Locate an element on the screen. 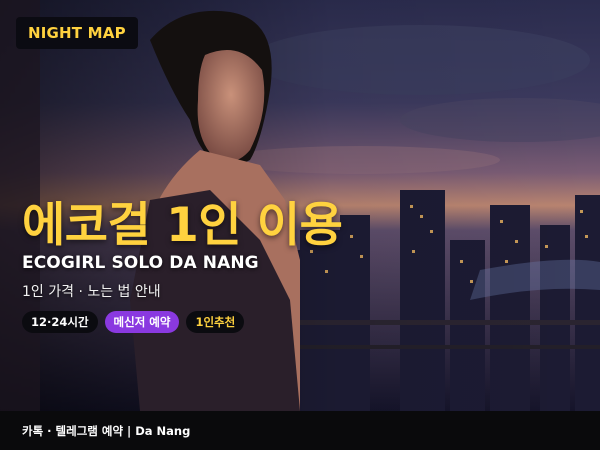 This screenshot has width=600, height=450. description: 1인 가격 · 노는 법 안내 is located at coordinates (91, 292).